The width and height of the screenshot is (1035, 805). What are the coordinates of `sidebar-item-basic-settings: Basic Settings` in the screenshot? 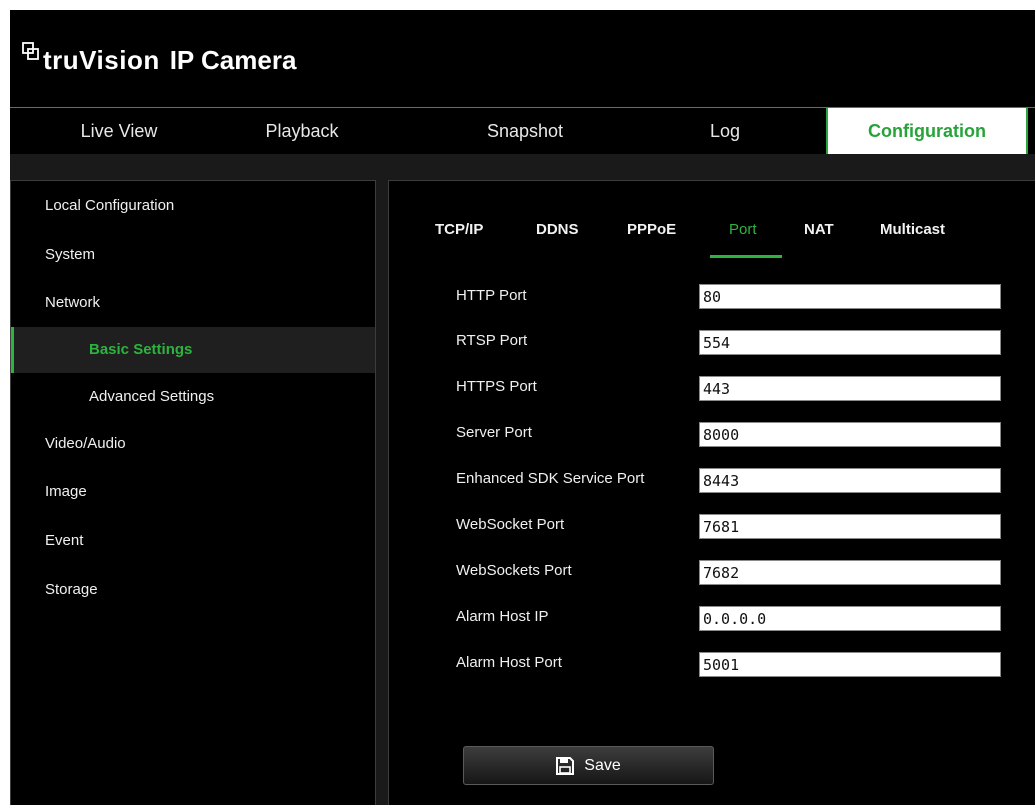 It's located at (193, 350).